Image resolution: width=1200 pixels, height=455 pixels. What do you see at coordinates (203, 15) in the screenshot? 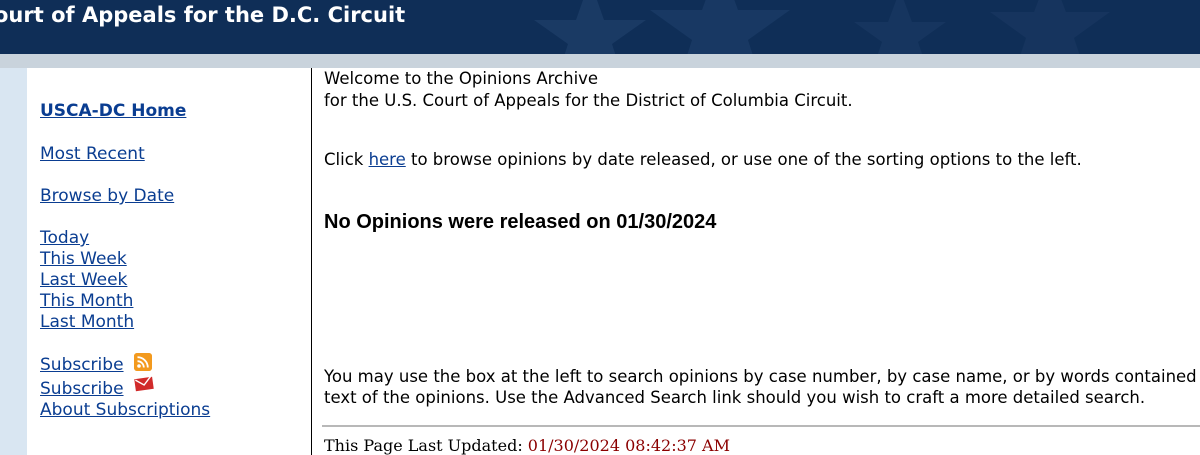
I see `page-title: ourt of Appeals for the D.C. Circuit` at bounding box center [203, 15].